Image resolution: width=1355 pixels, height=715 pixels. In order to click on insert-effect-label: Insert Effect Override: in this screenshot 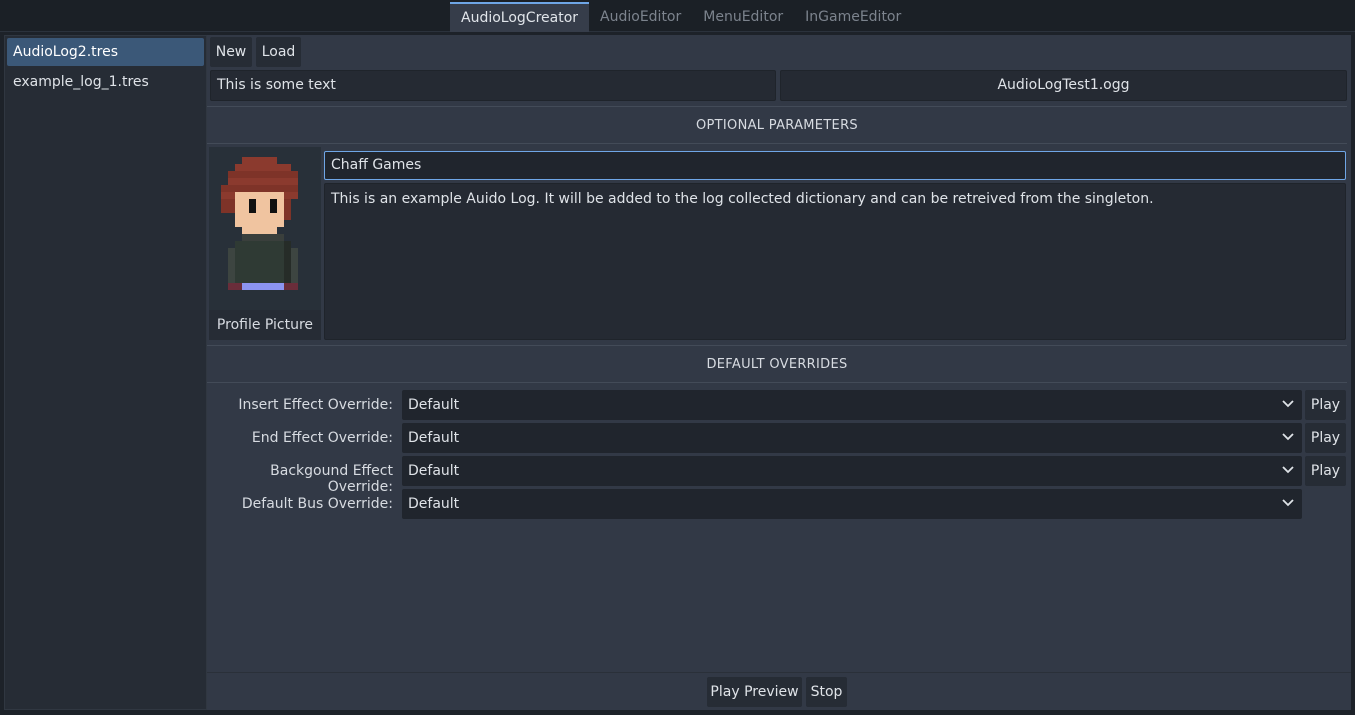, I will do `click(315, 405)`.